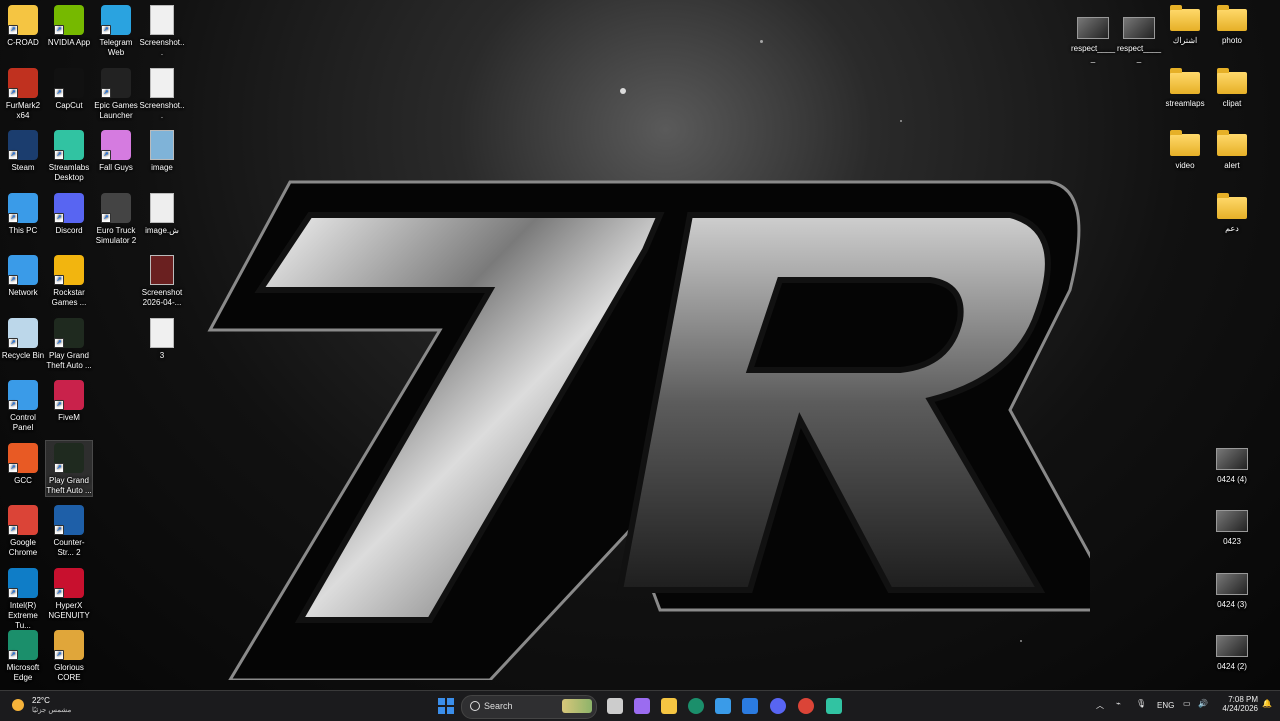 The image size is (1280, 721). I want to click on edge-button, so click(696, 706).